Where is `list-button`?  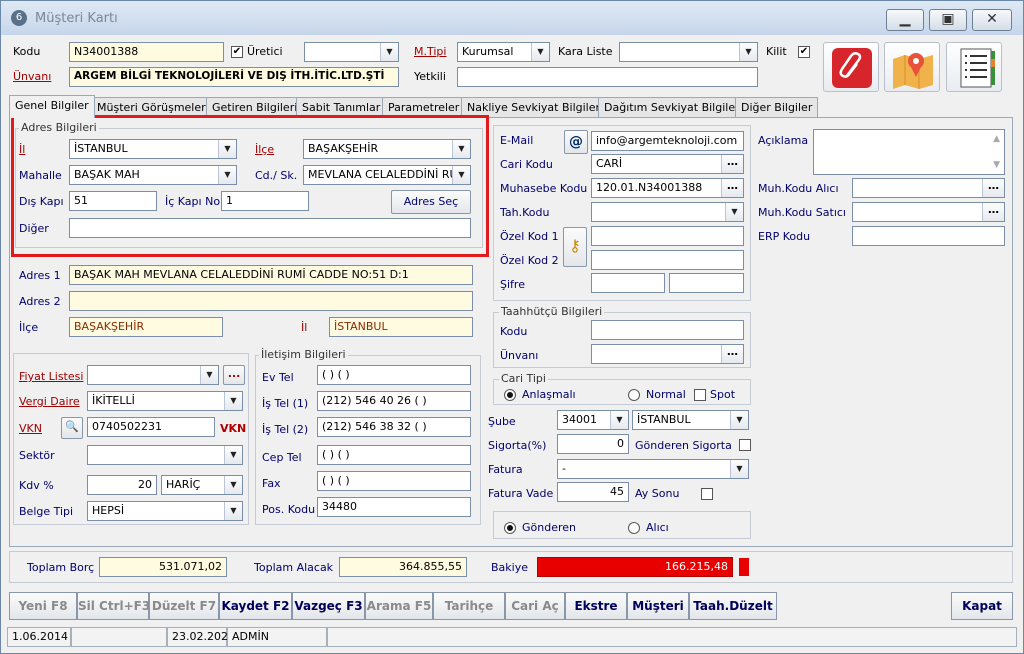
list-button is located at coordinates (974, 67).